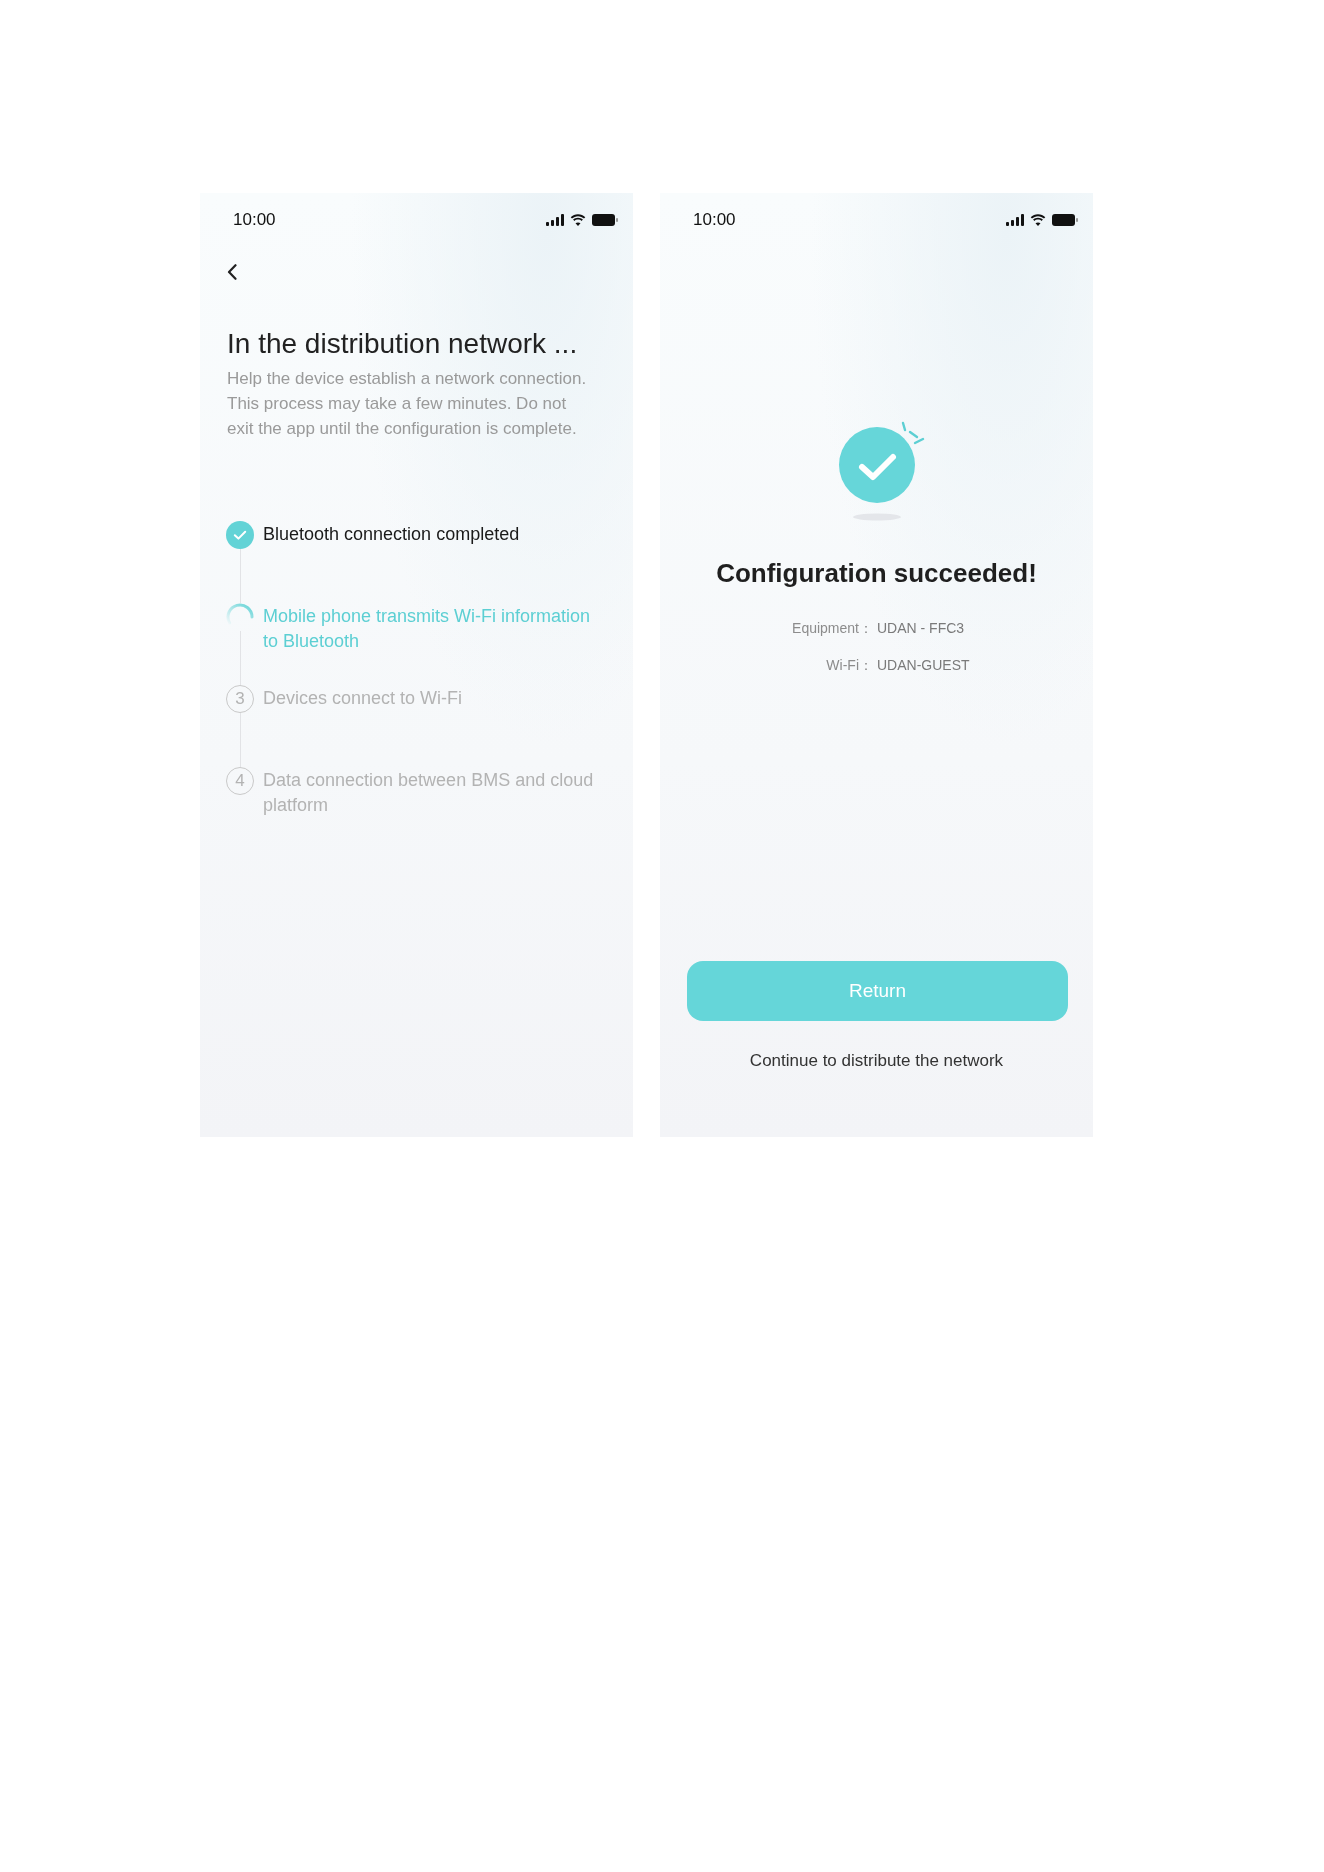 This screenshot has width=1324, height=1872. Describe the element at coordinates (427, 629) in the screenshot. I see `step-label: Mobile phone transmits Wi-Fi information to Bluetooth` at that location.